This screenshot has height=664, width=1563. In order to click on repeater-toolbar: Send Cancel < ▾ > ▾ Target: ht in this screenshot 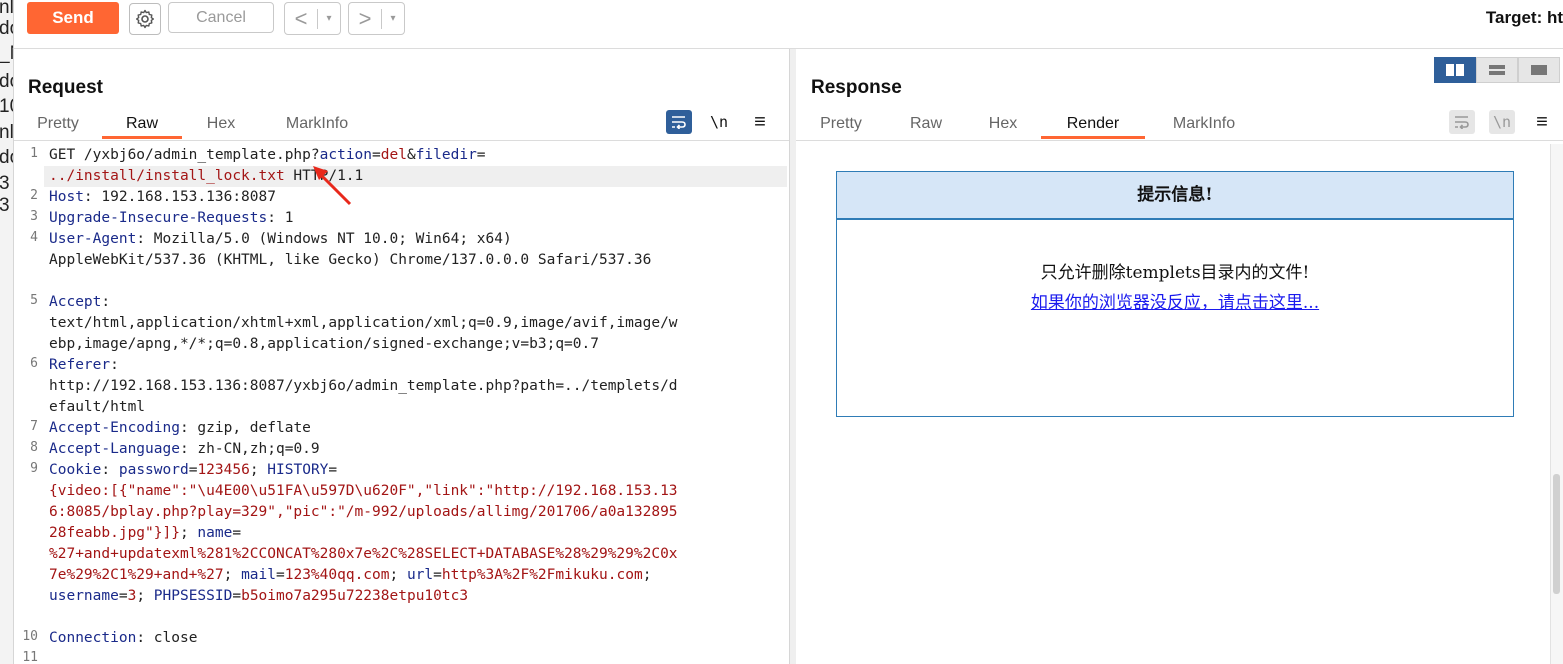, I will do `click(788, 24)`.